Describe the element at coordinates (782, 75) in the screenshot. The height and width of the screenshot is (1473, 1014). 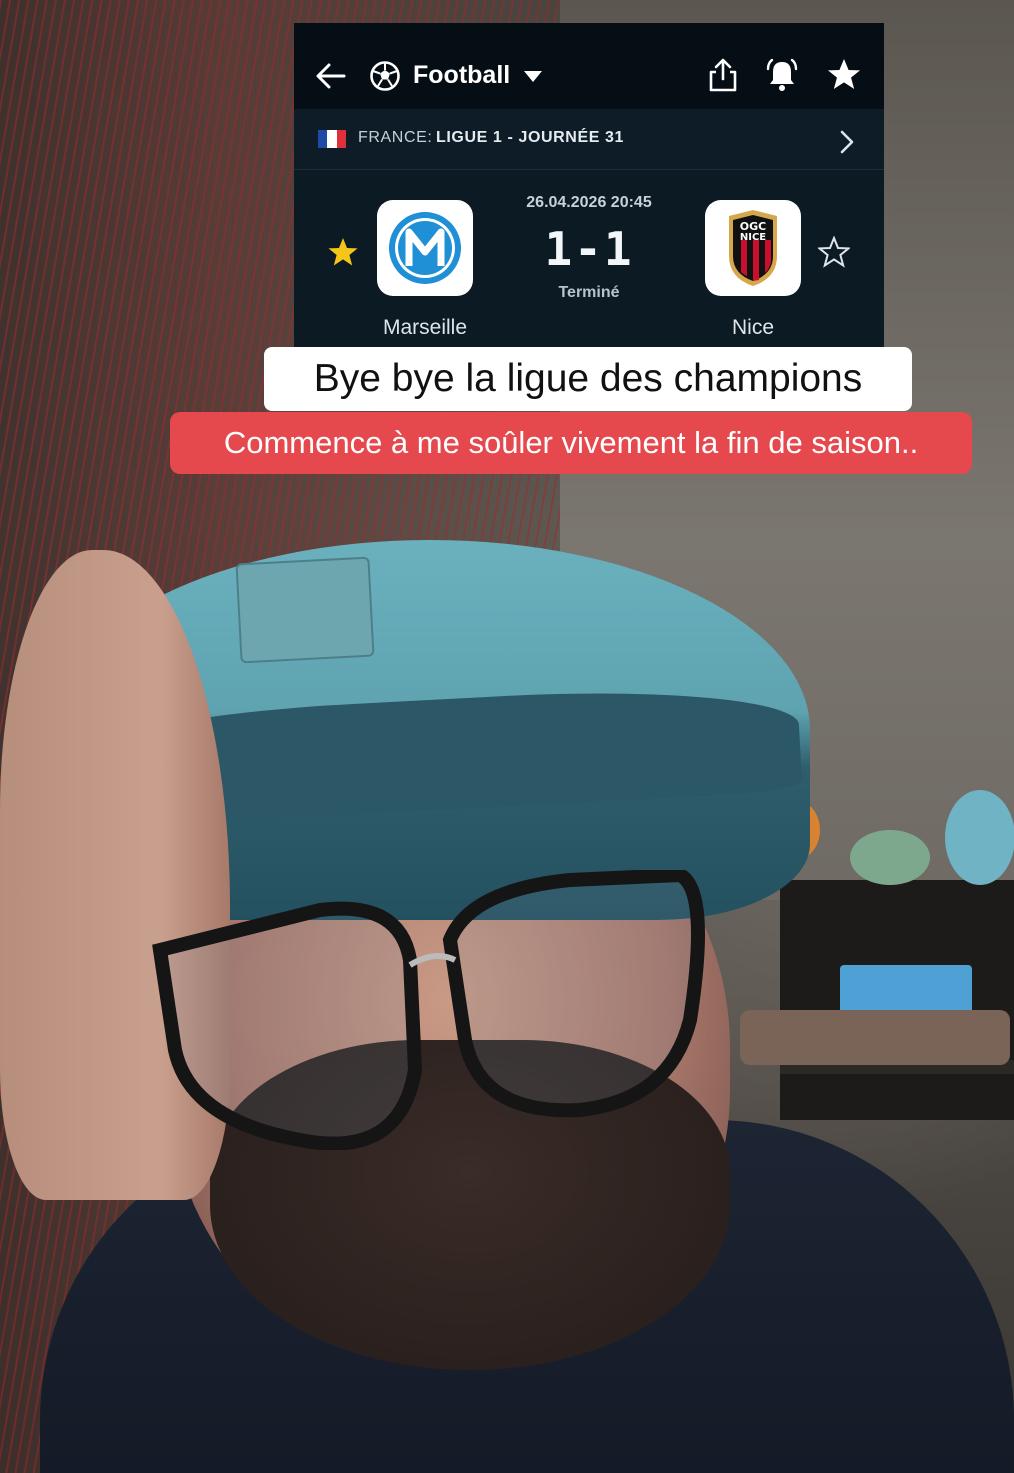
I see `bell-icon` at that location.